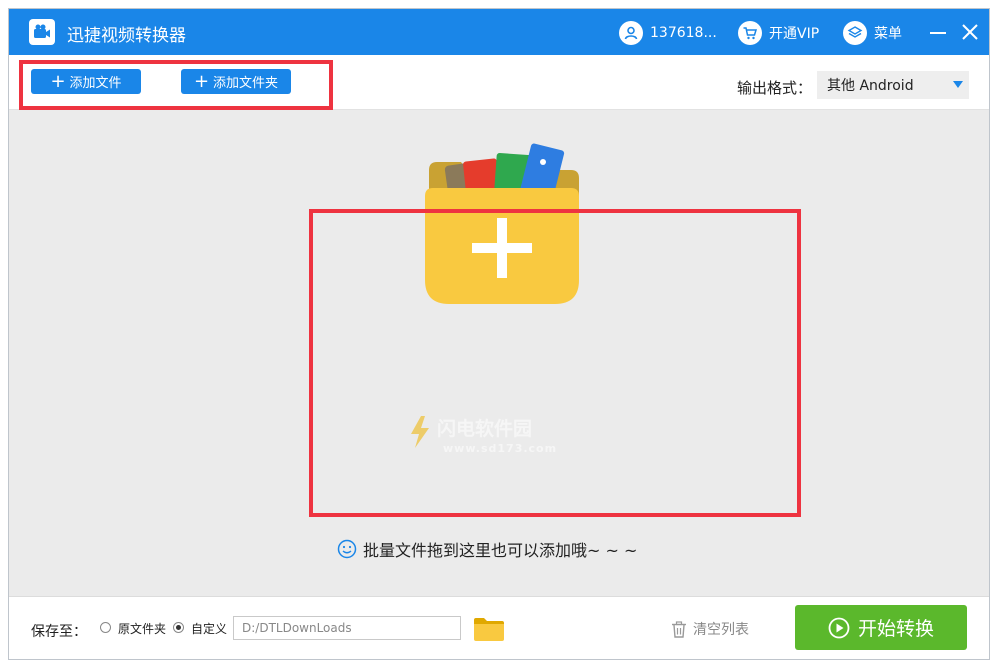  I want to click on folder-icon, so click(489, 629).